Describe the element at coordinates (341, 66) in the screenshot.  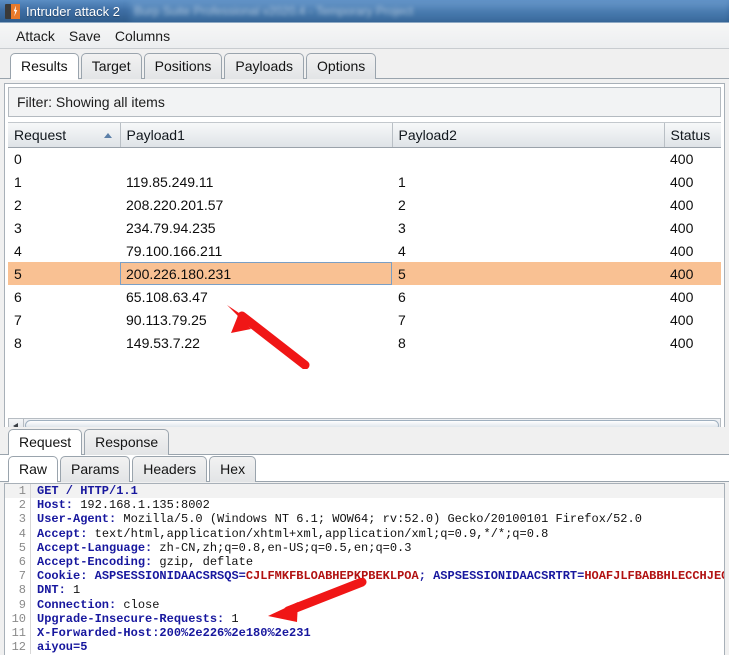
I see `tab-options: Options` at that location.